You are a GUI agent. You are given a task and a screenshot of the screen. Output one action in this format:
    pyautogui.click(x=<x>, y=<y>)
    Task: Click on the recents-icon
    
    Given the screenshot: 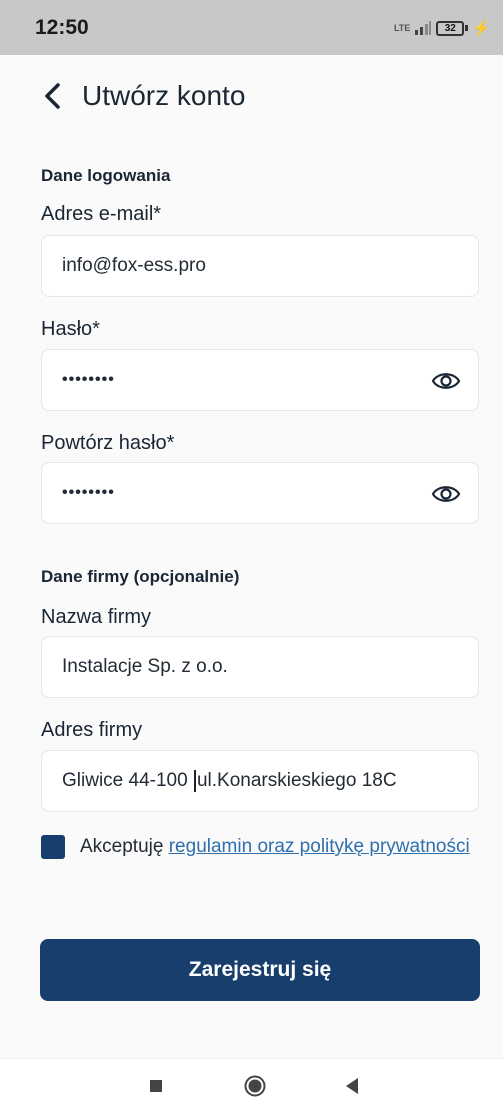 What is the action you would take?
    pyautogui.click(x=156, y=1086)
    